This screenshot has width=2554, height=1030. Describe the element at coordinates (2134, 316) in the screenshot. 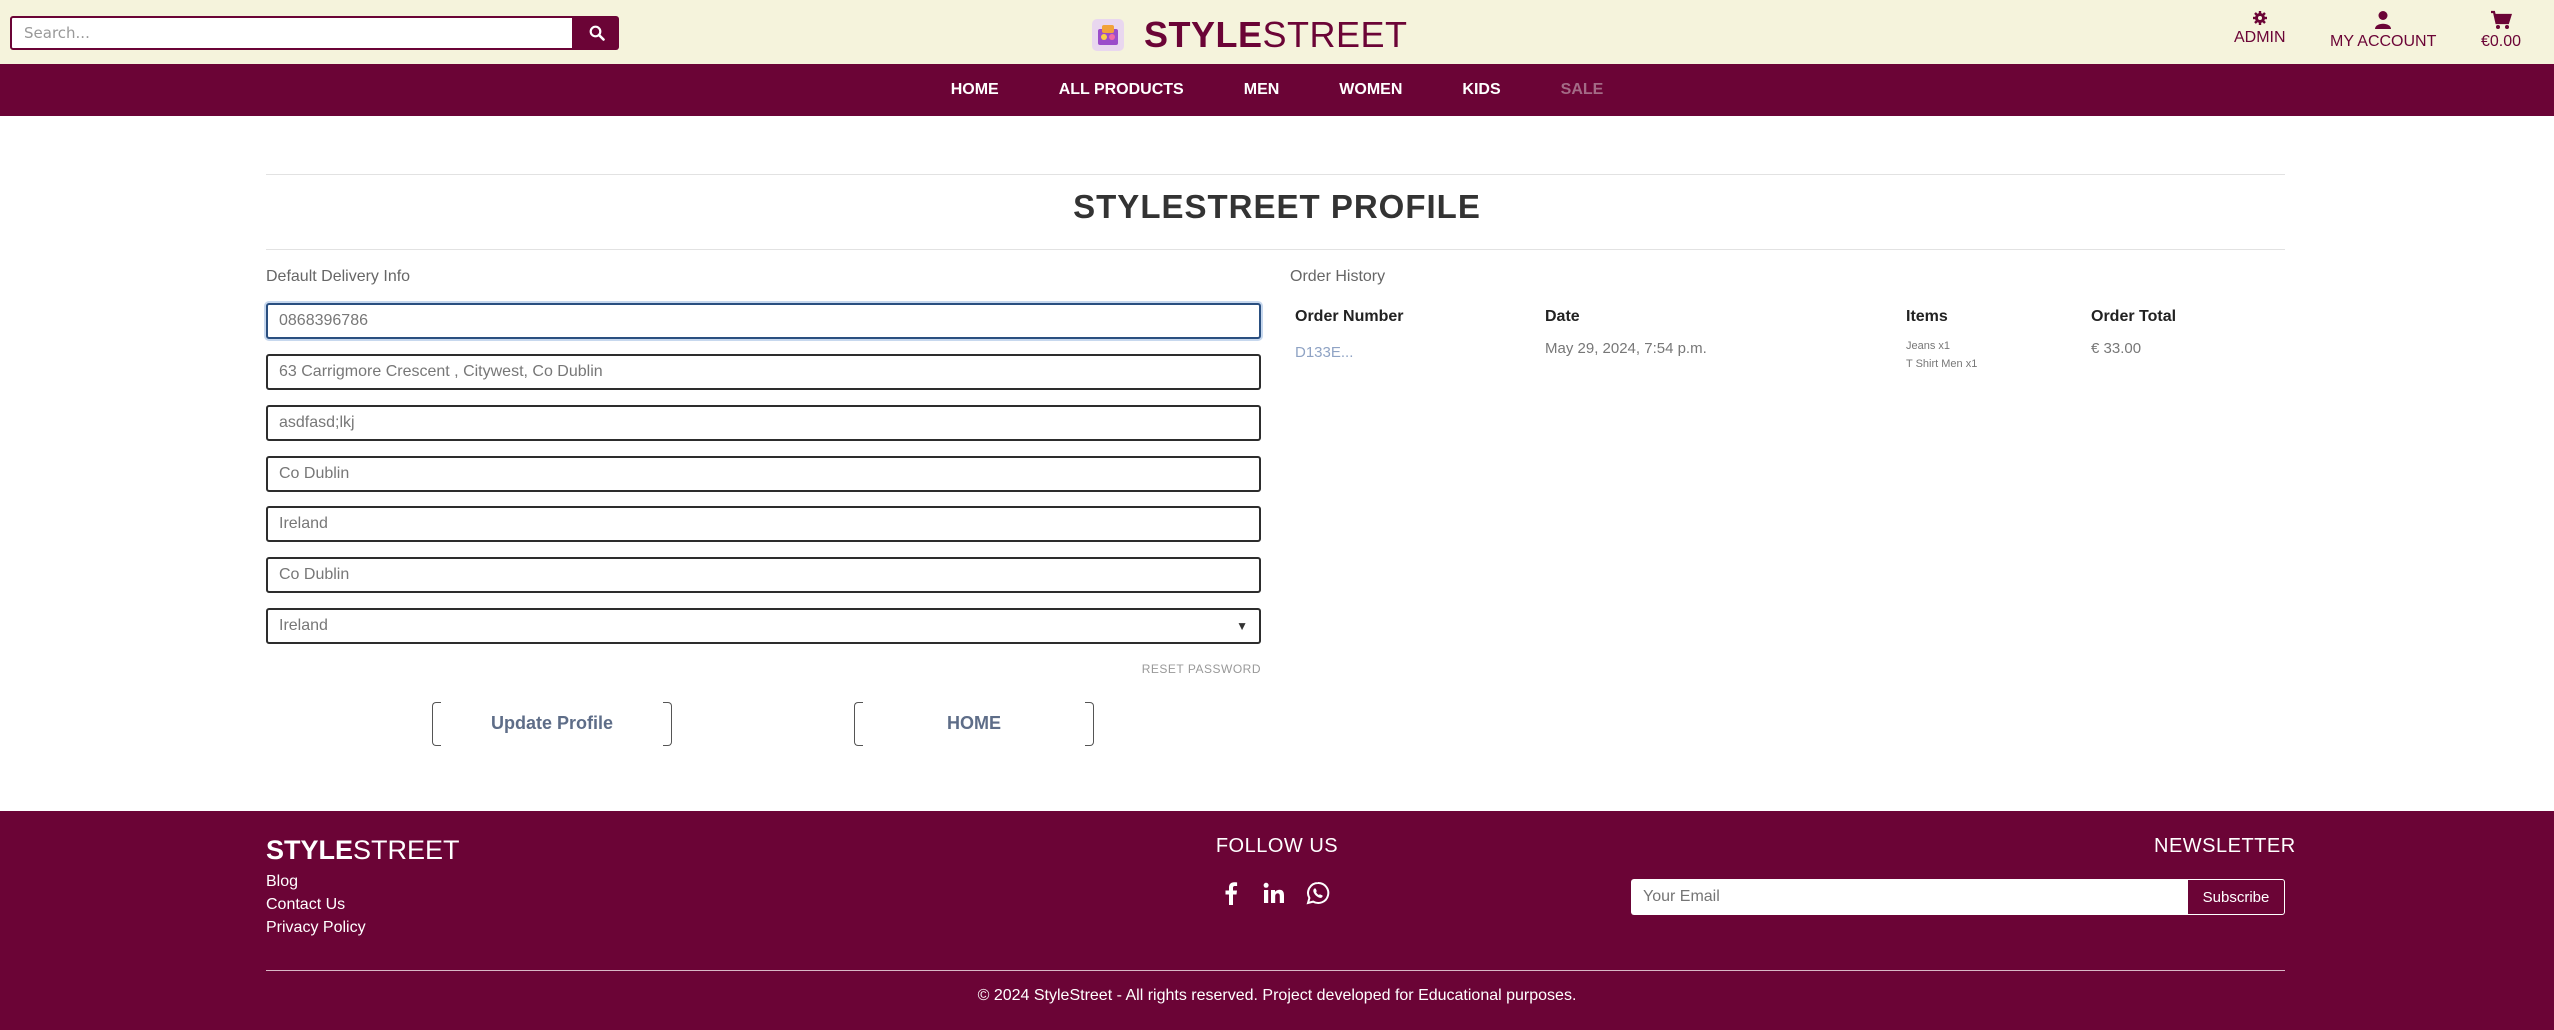

I see `col-order-total: Order Total` at that location.